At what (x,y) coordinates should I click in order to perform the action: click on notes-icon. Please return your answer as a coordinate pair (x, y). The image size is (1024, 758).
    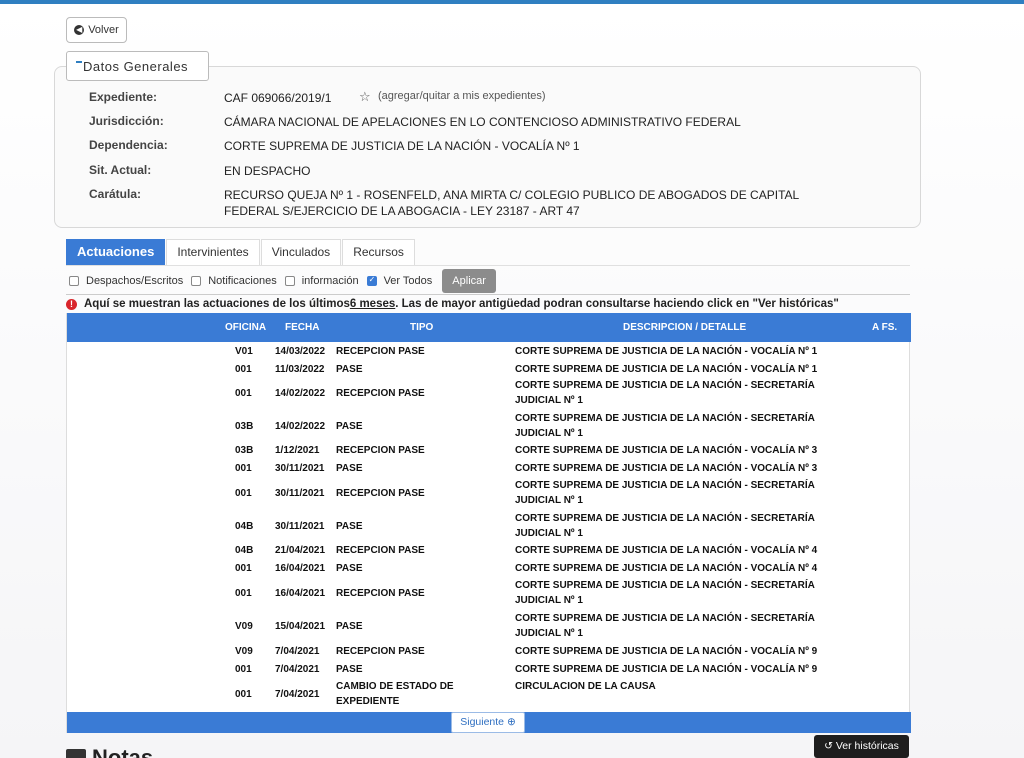
    Looking at the image, I should click on (76, 753).